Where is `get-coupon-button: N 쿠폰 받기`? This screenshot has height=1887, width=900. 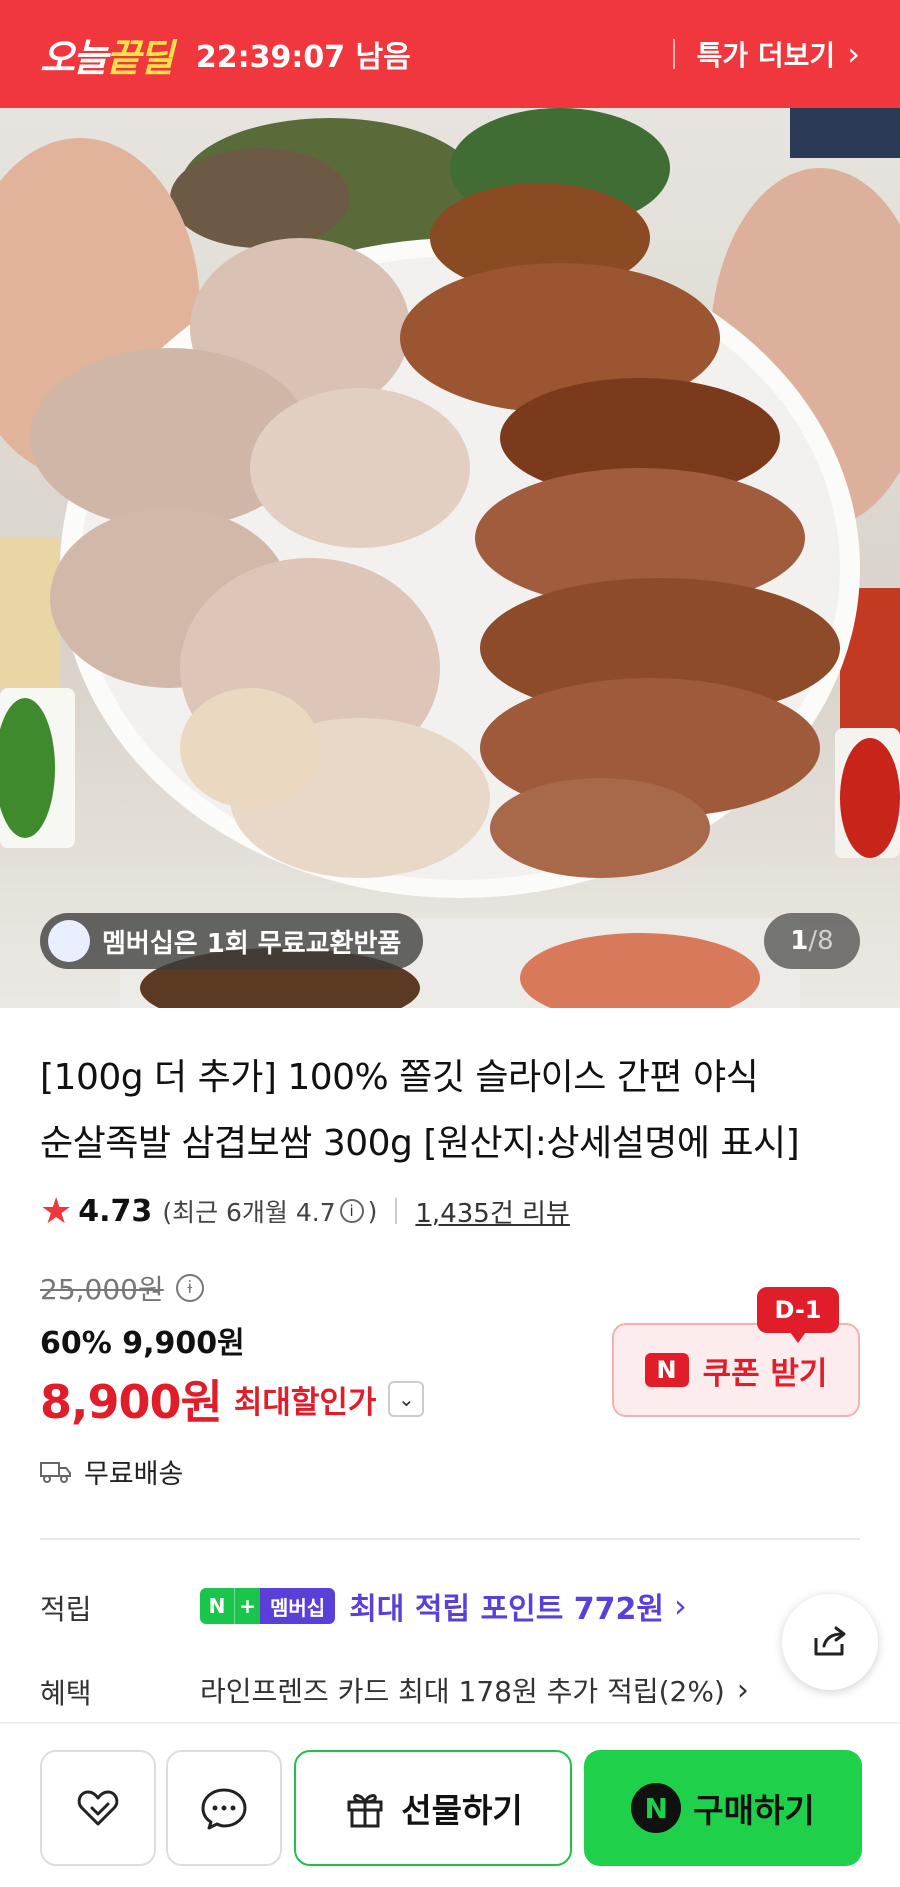
get-coupon-button: N 쿠폰 받기 is located at coordinates (736, 1370).